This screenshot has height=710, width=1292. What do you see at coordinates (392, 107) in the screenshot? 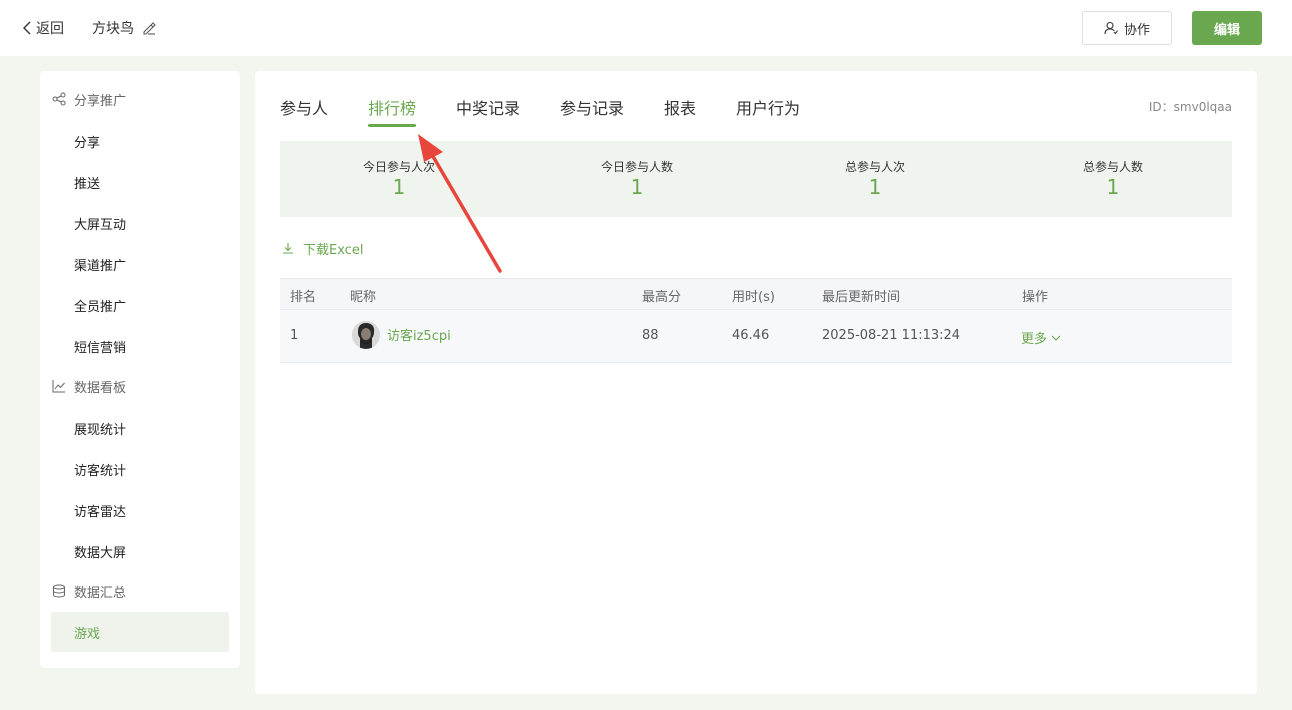
I see `tab-leaderboard: 排行榜` at bounding box center [392, 107].